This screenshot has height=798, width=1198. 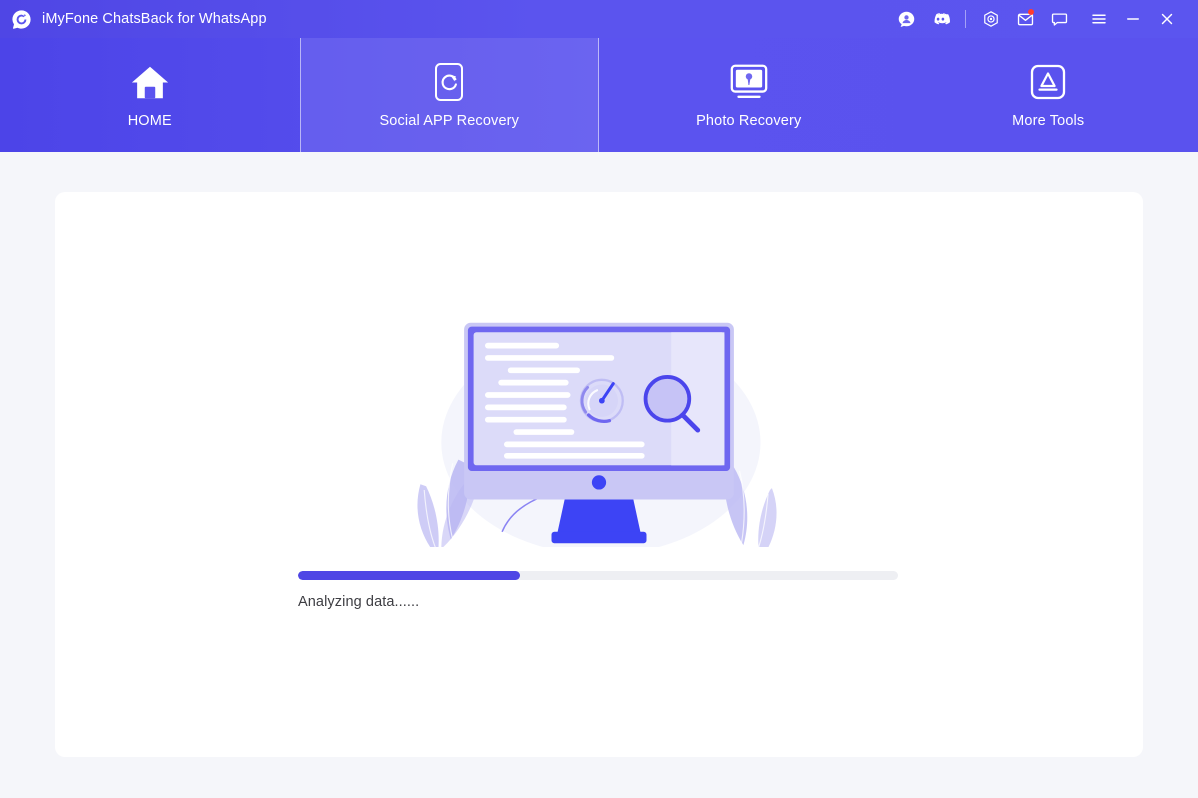 I want to click on minimize-icon, so click(x=1133, y=19).